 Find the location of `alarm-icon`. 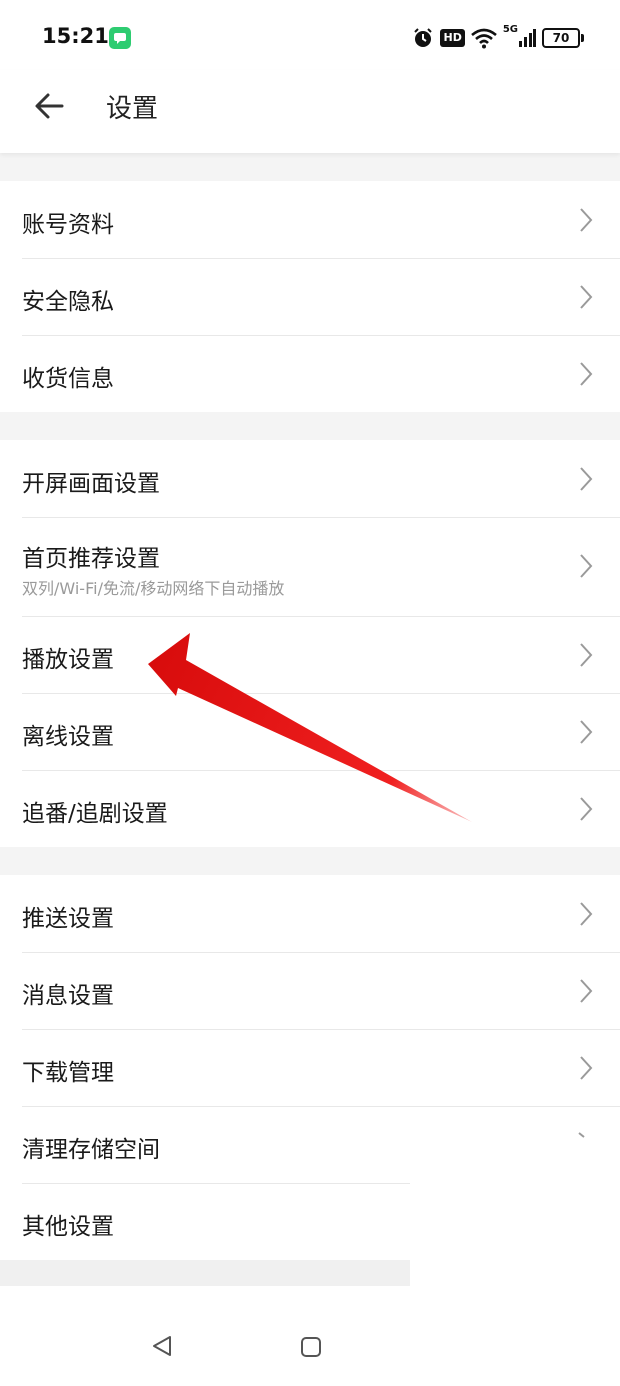

alarm-icon is located at coordinates (423, 37).